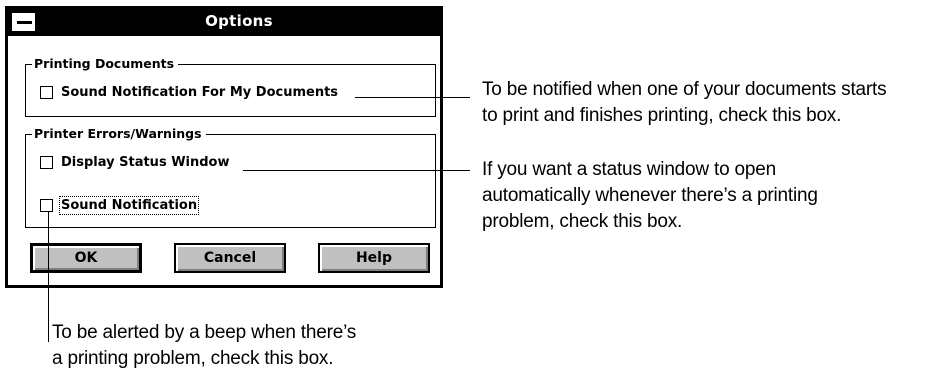 Image resolution: width=942 pixels, height=376 pixels. I want to click on callout-line-display-status, so click(356, 170).